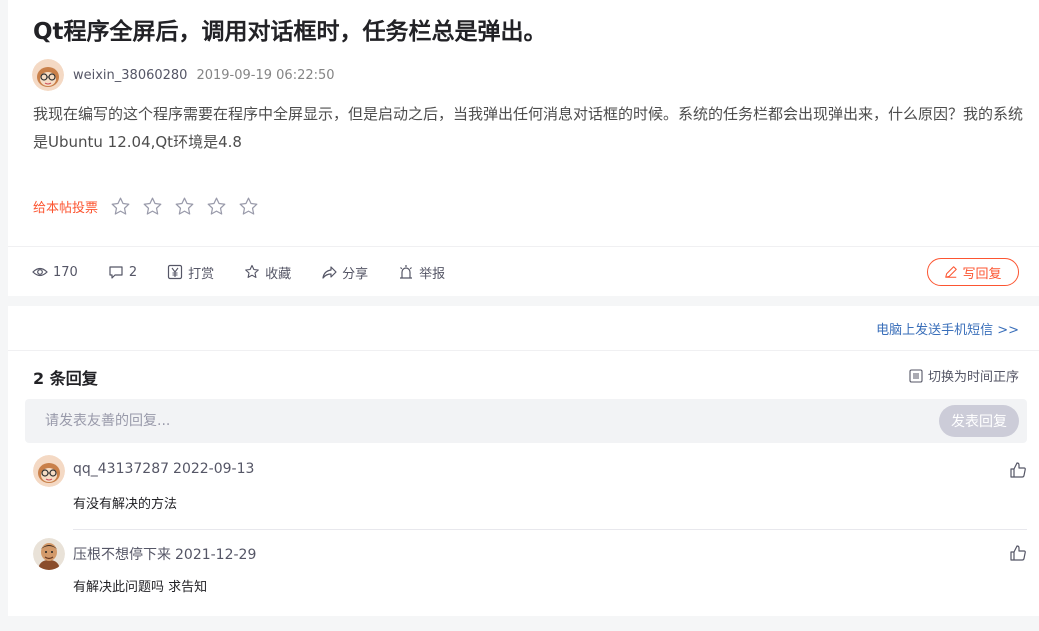  Describe the element at coordinates (982, 274) in the screenshot. I see `write-reply-label: 写回复` at that location.